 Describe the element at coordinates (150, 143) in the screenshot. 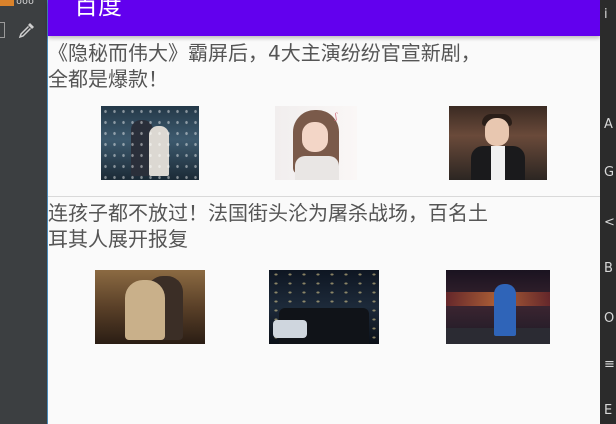

I see `drama-couple-snow-image` at that location.